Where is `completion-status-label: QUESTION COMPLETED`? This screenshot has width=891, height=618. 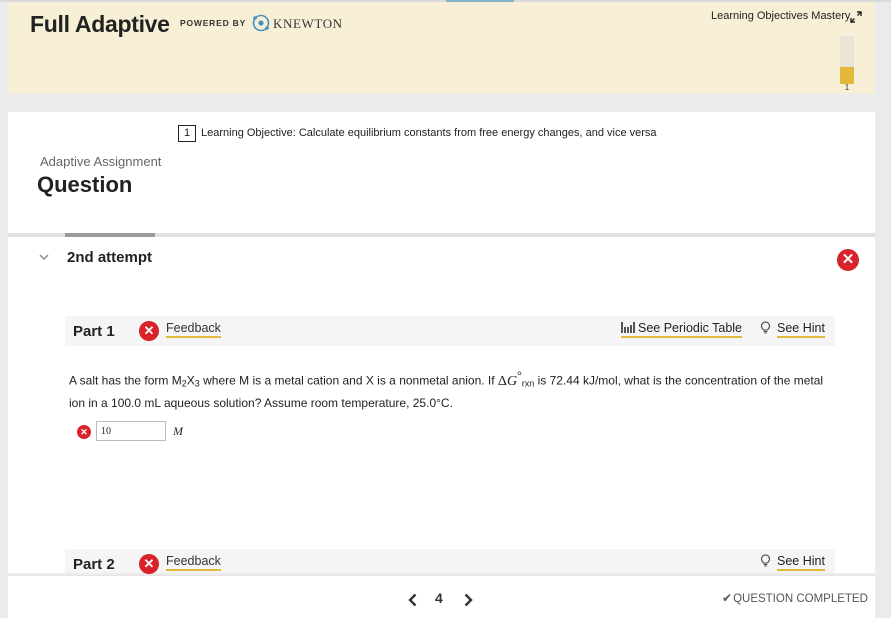 completion-status-label: QUESTION COMPLETED is located at coordinates (800, 599).